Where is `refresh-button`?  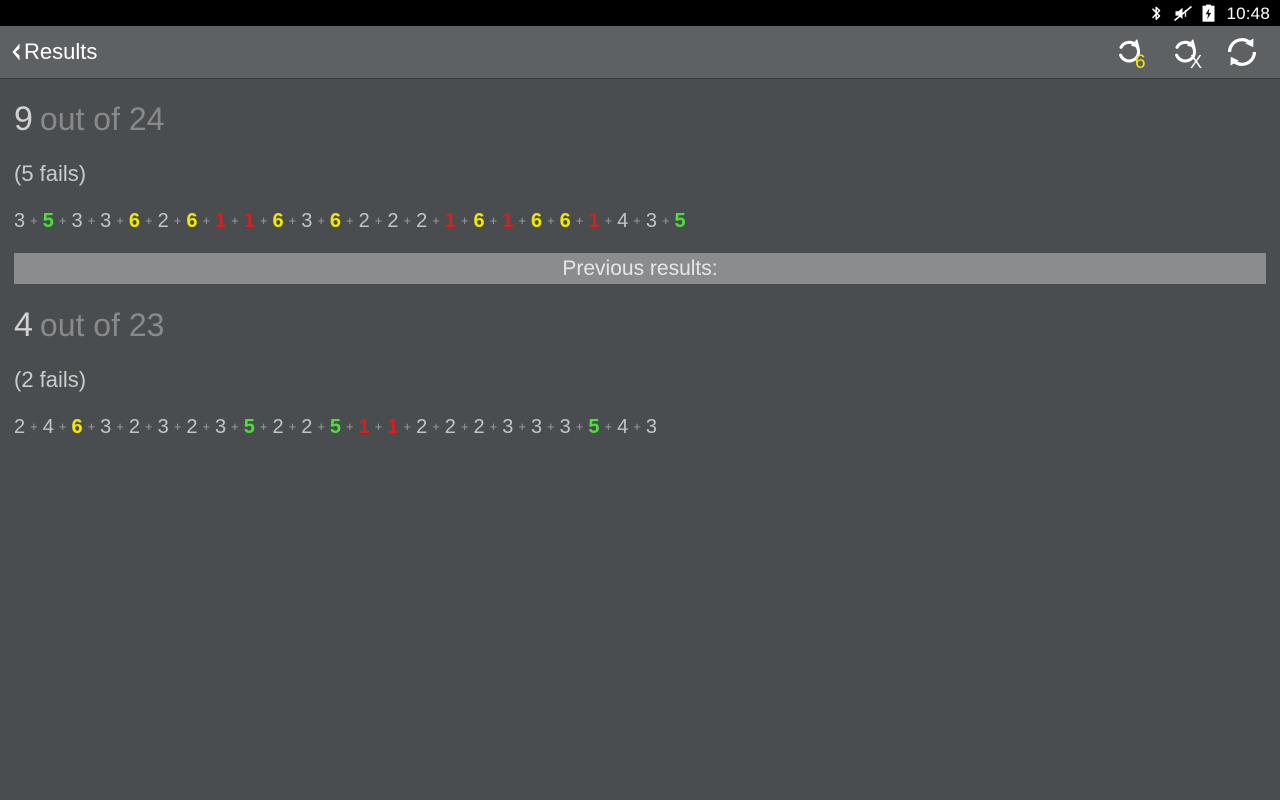 refresh-button is located at coordinates (1242, 52).